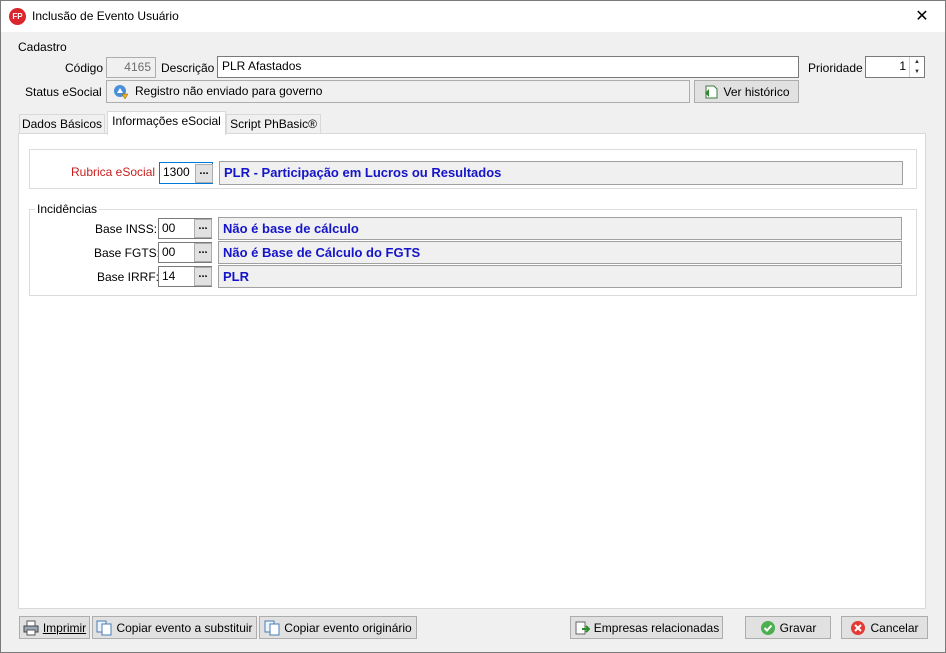 The height and width of the screenshot is (653, 946). What do you see at coordinates (31, 628) in the screenshot?
I see `printer-icon` at bounding box center [31, 628].